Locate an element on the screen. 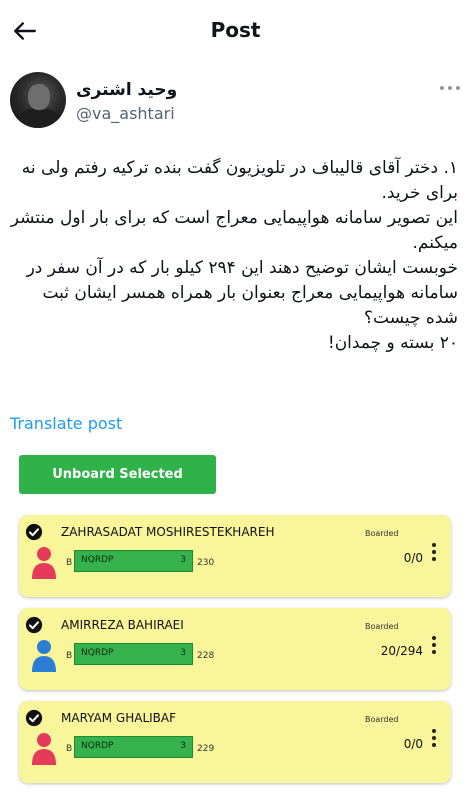 Image resolution: width=471 pixels, height=800 pixels. author-handle: @va_ashtari is located at coordinates (125, 113).